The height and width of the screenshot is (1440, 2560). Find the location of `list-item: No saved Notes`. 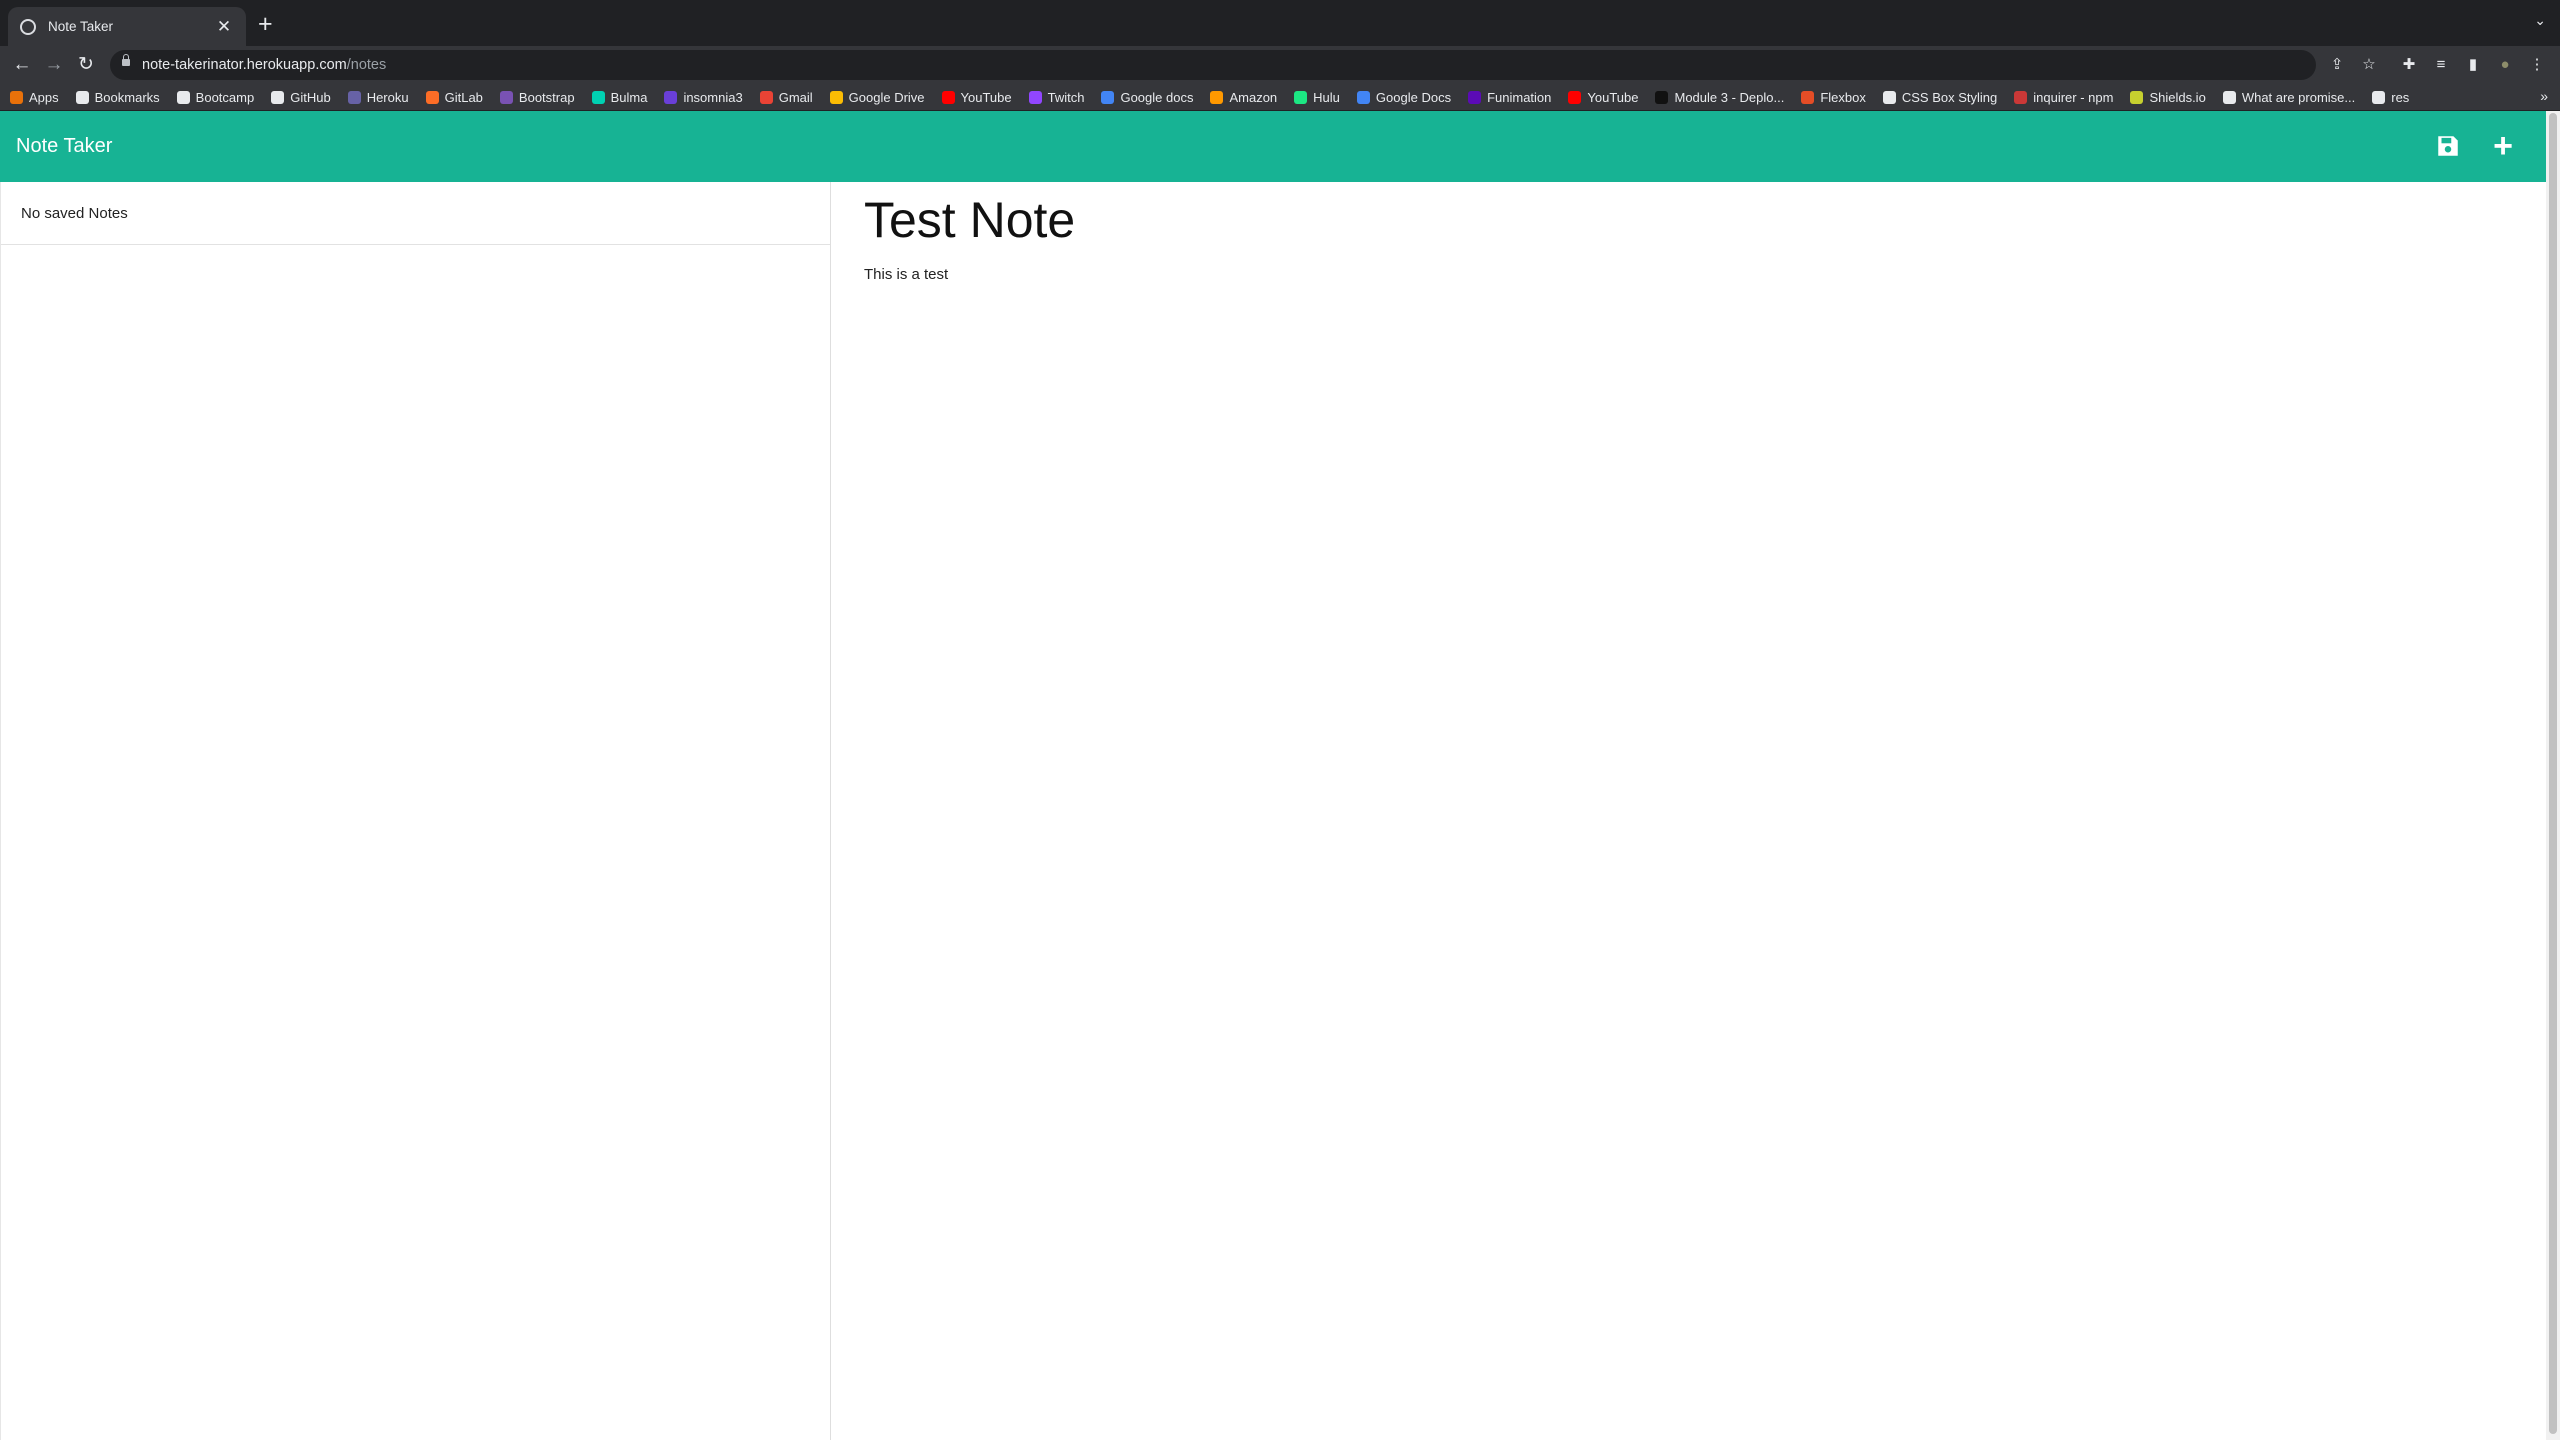

list-item: No saved Notes is located at coordinates (415, 213).